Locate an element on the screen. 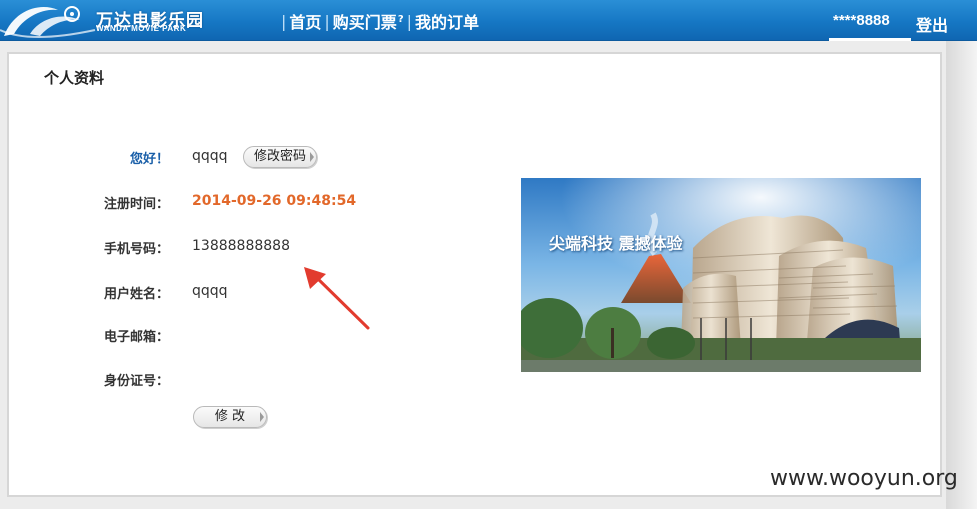 The width and height of the screenshot is (977, 509). idcard-label: 身份证号： is located at coordinates (136, 381).